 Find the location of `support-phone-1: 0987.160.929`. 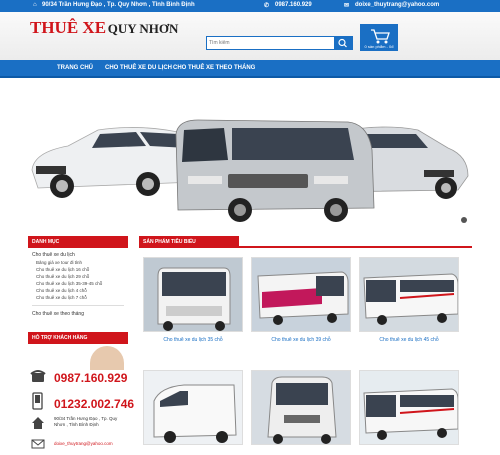

support-phone-1: 0987.160.929 is located at coordinates (90, 378).